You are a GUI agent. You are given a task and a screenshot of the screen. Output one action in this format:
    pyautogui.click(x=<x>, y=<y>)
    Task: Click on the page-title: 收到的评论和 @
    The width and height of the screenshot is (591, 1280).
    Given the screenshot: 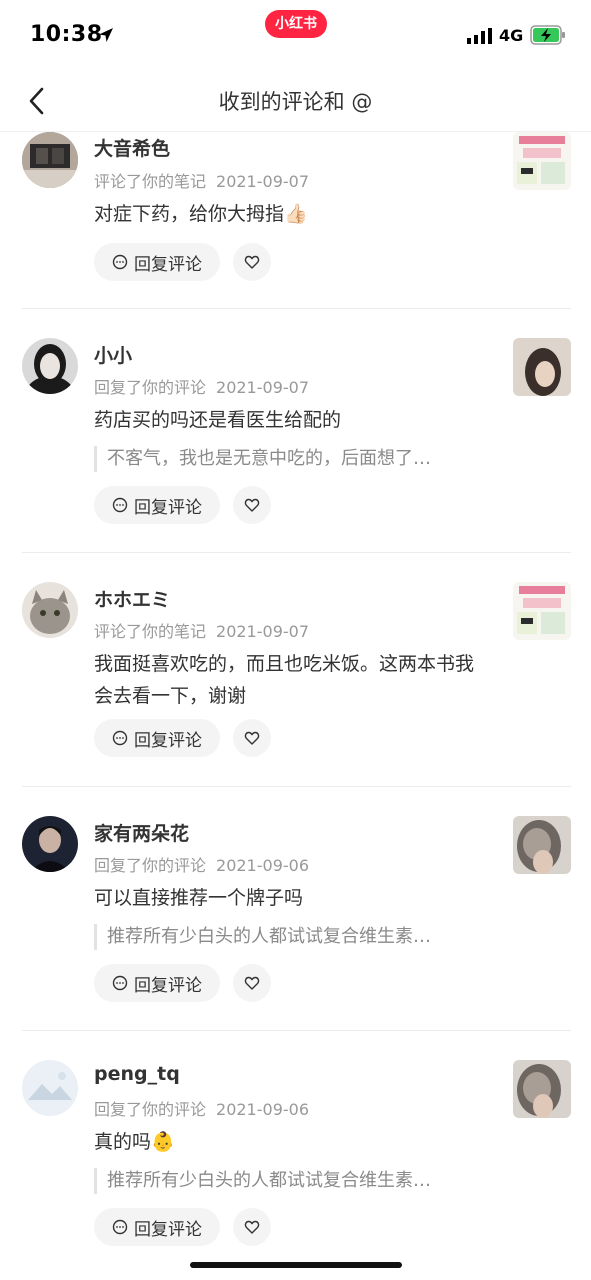 What is the action you would take?
    pyautogui.click(x=295, y=102)
    